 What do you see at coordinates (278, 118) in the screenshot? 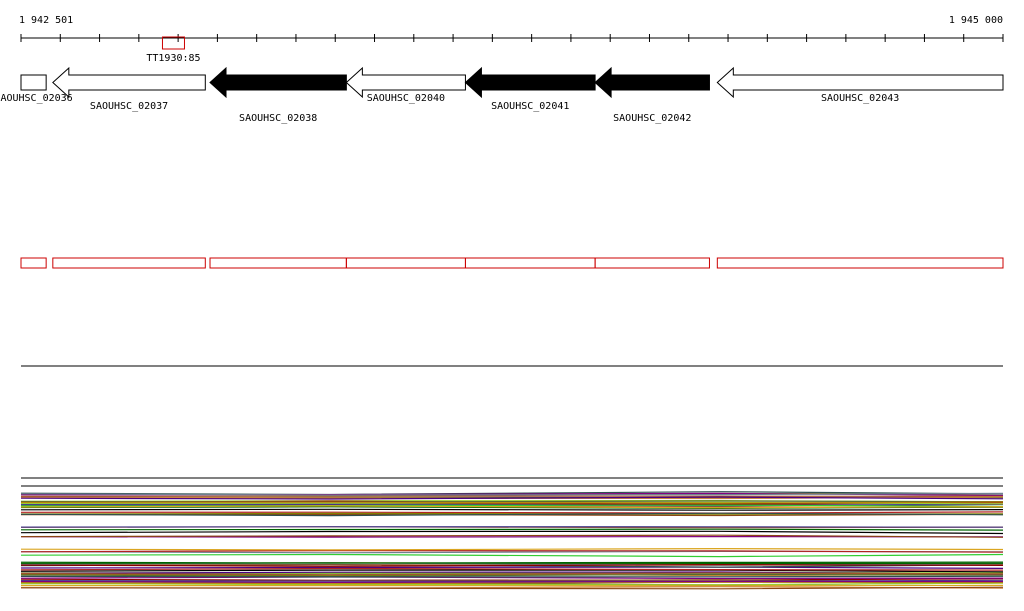
I see `gene-label: SAOUHSC_02038` at bounding box center [278, 118].